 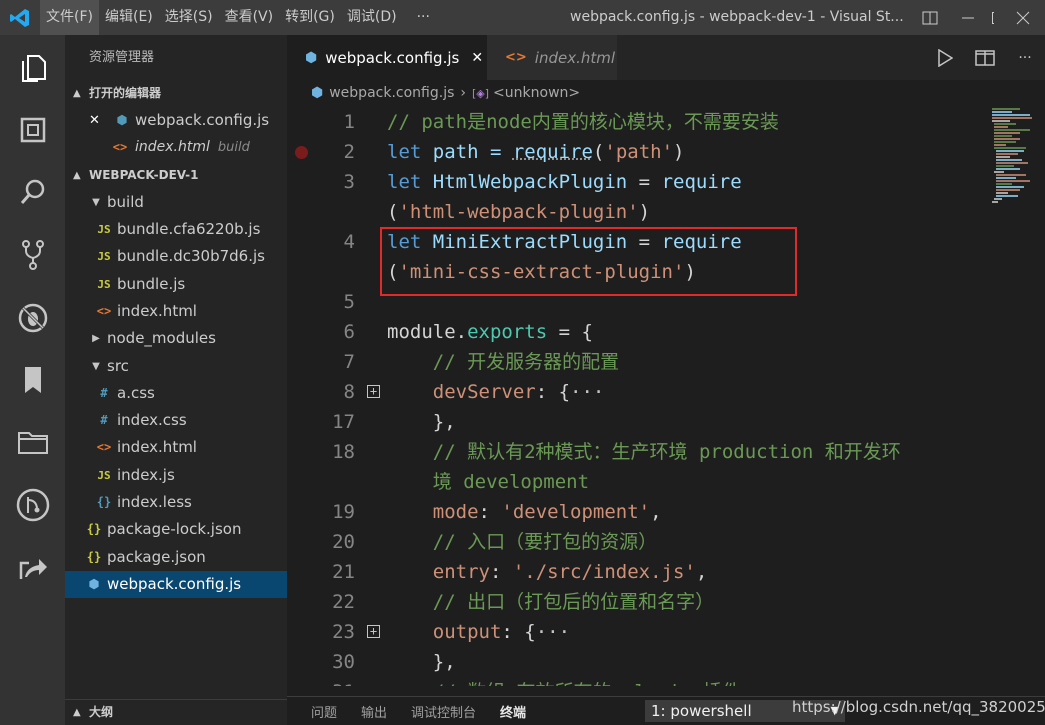 I want to click on code-line: 22 // 出口（打包后的位置和名字）, so click(x=666, y=602).